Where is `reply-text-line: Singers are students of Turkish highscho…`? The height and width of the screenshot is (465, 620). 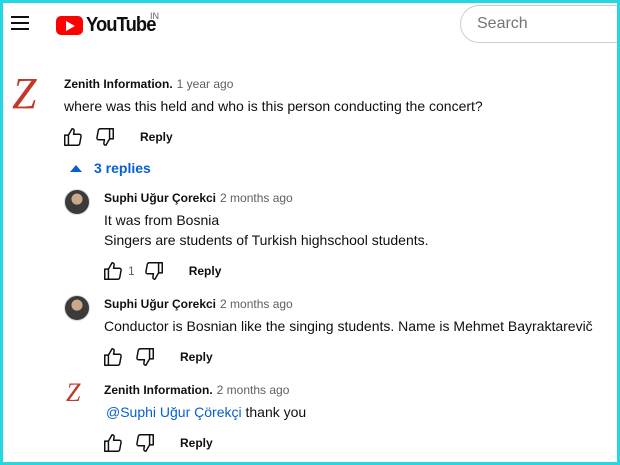
reply-text-line: Singers are students of Turkish highscho… is located at coordinates (266, 240).